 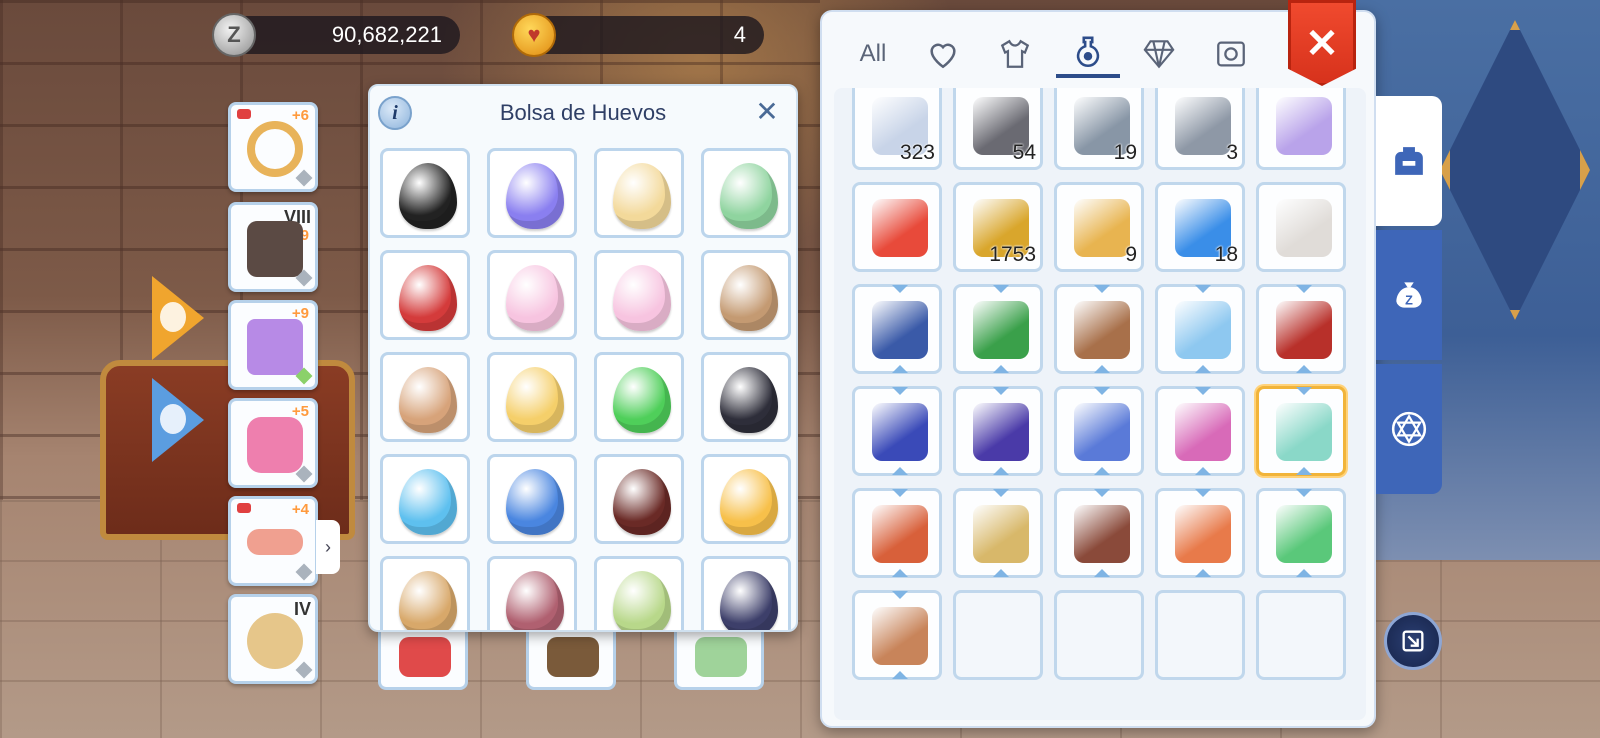 I want to click on egg-coin-amount: 4, so click(x=739, y=34).